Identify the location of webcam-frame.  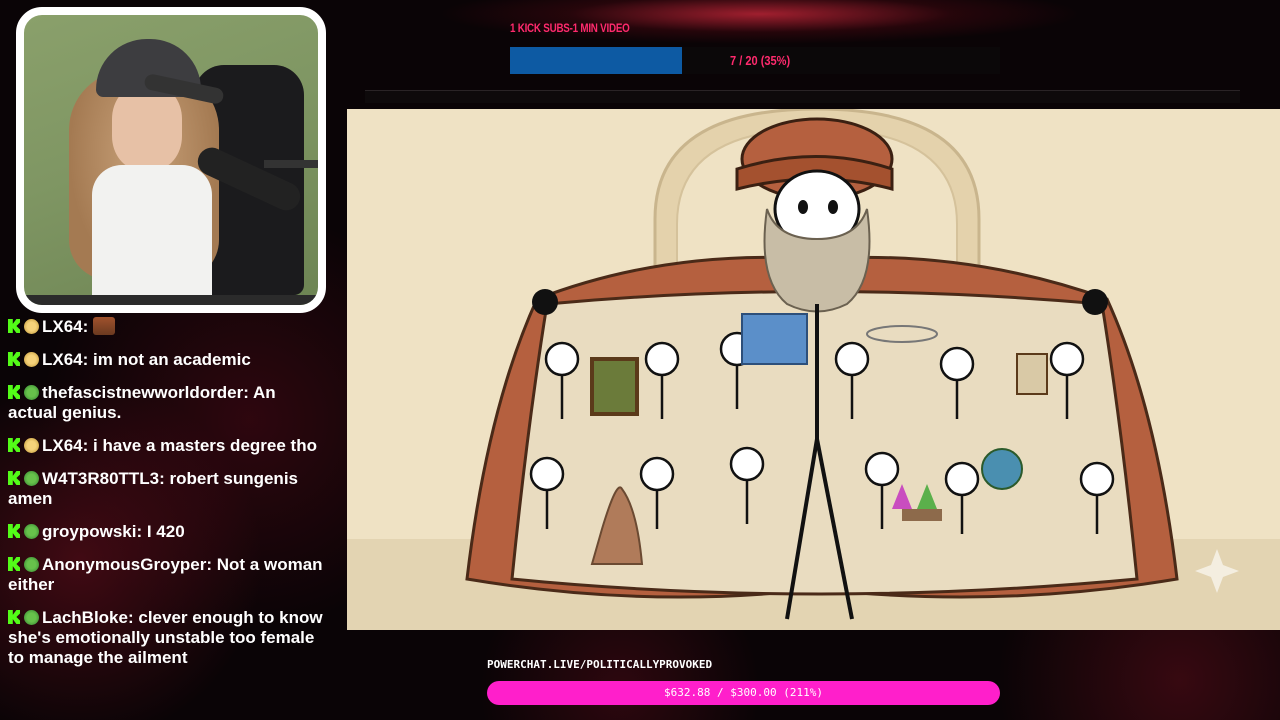
(171, 160).